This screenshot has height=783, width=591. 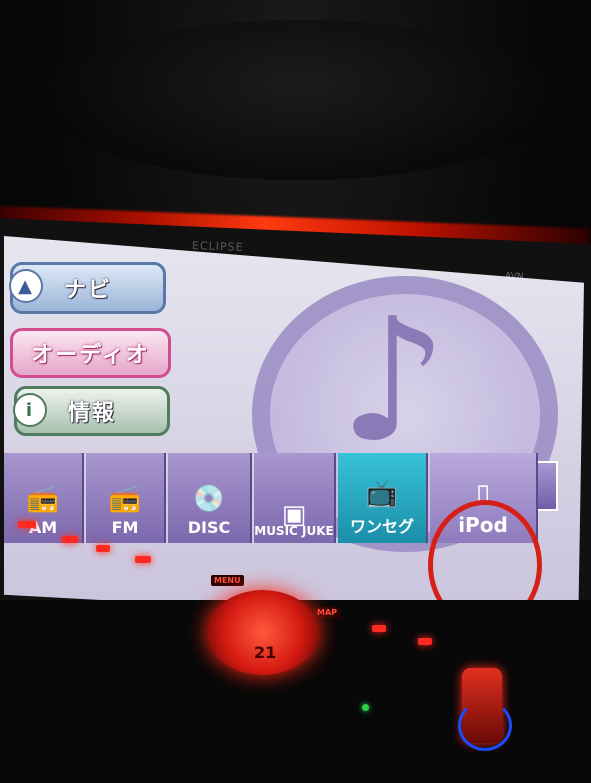 What do you see at coordinates (263, 632) in the screenshot?
I see `climate-dial` at bounding box center [263, 632].